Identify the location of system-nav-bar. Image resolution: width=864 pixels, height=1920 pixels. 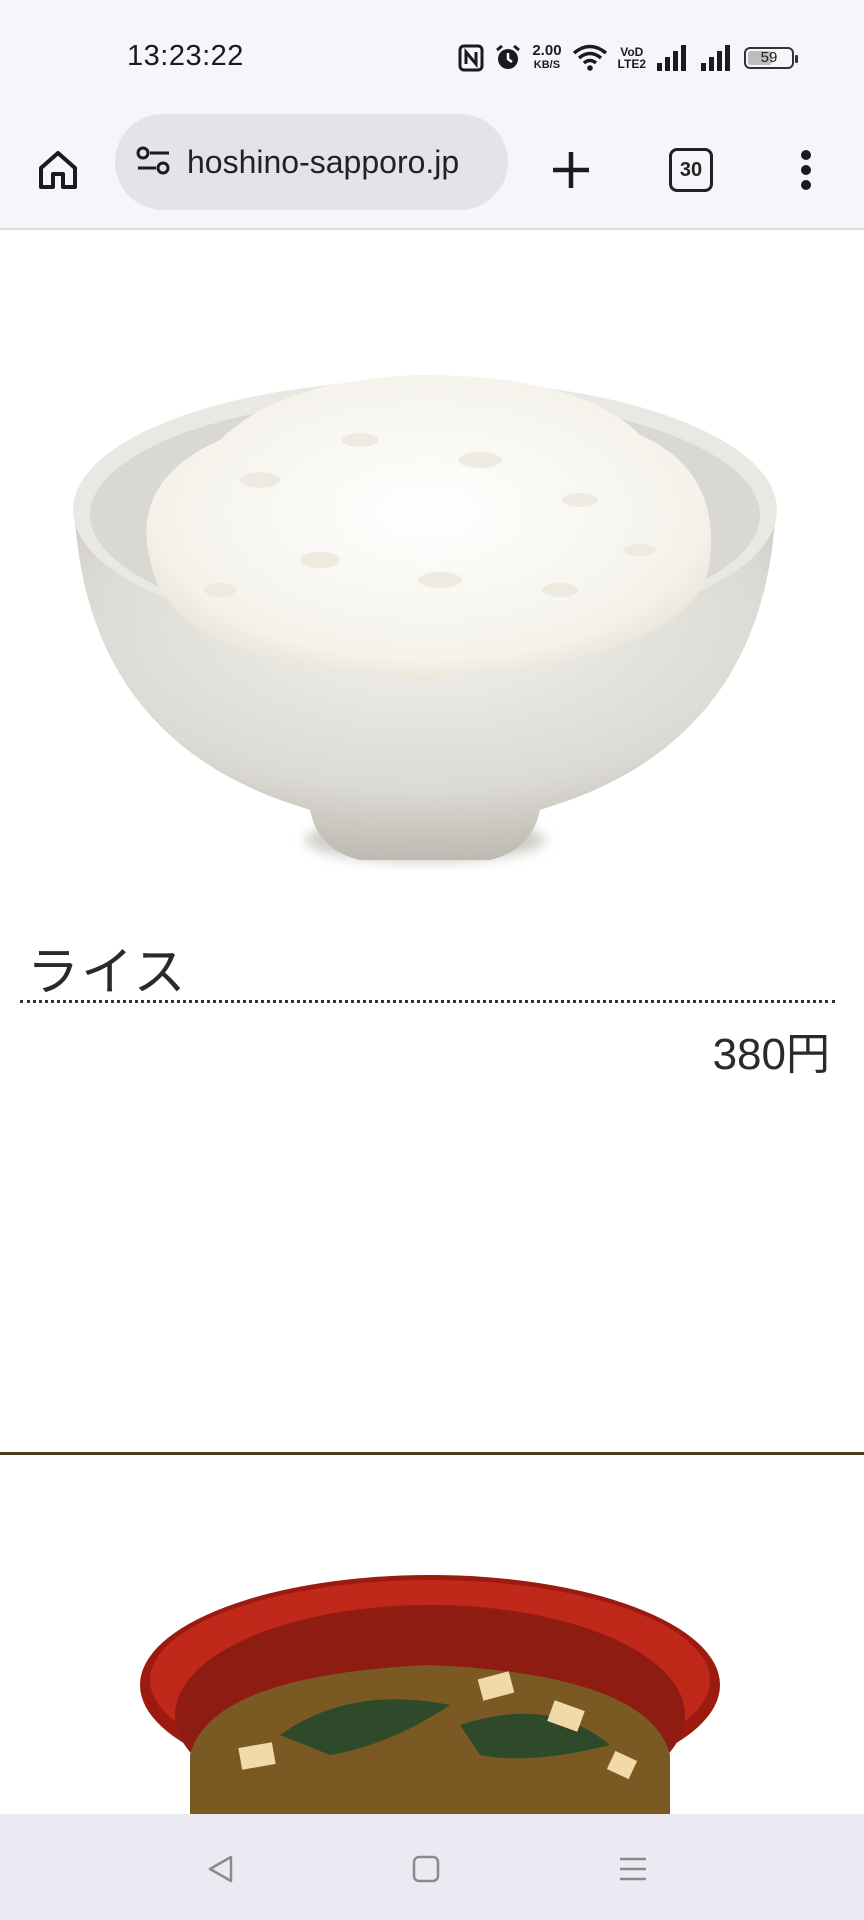
(432, 1867).